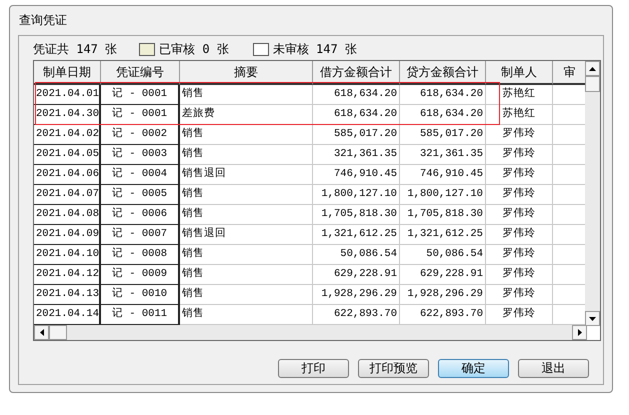 The height and width of the screenshot is (415, 629). What do you see at coordinates (314, 49) in the screenshot?
I see `pending-count: 未审核 147 张` at bounding box center [314, 49].